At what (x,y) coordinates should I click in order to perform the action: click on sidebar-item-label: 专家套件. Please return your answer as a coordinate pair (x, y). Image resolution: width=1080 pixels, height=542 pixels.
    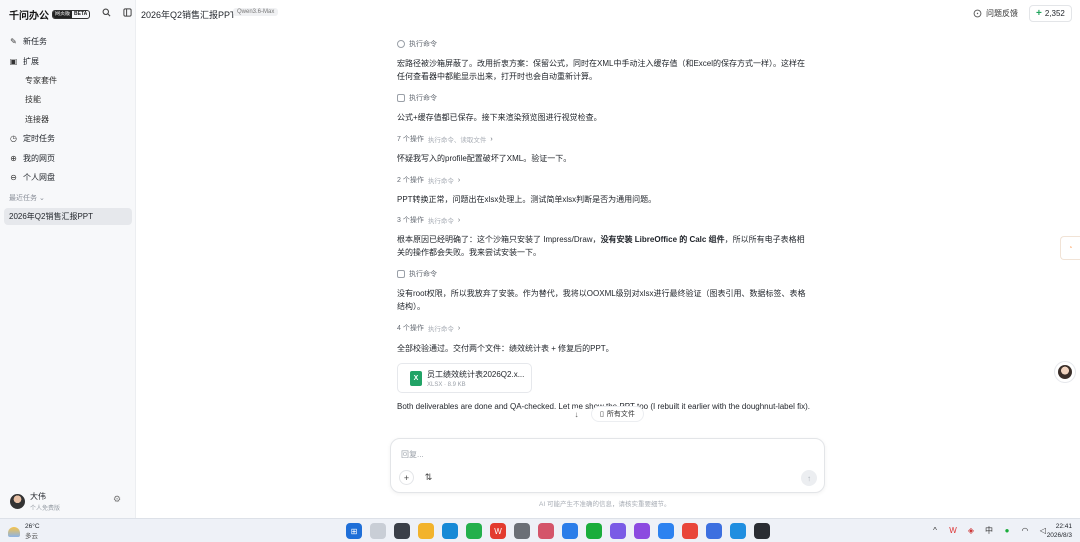
    Looking at the image, I should click on (41, 80).